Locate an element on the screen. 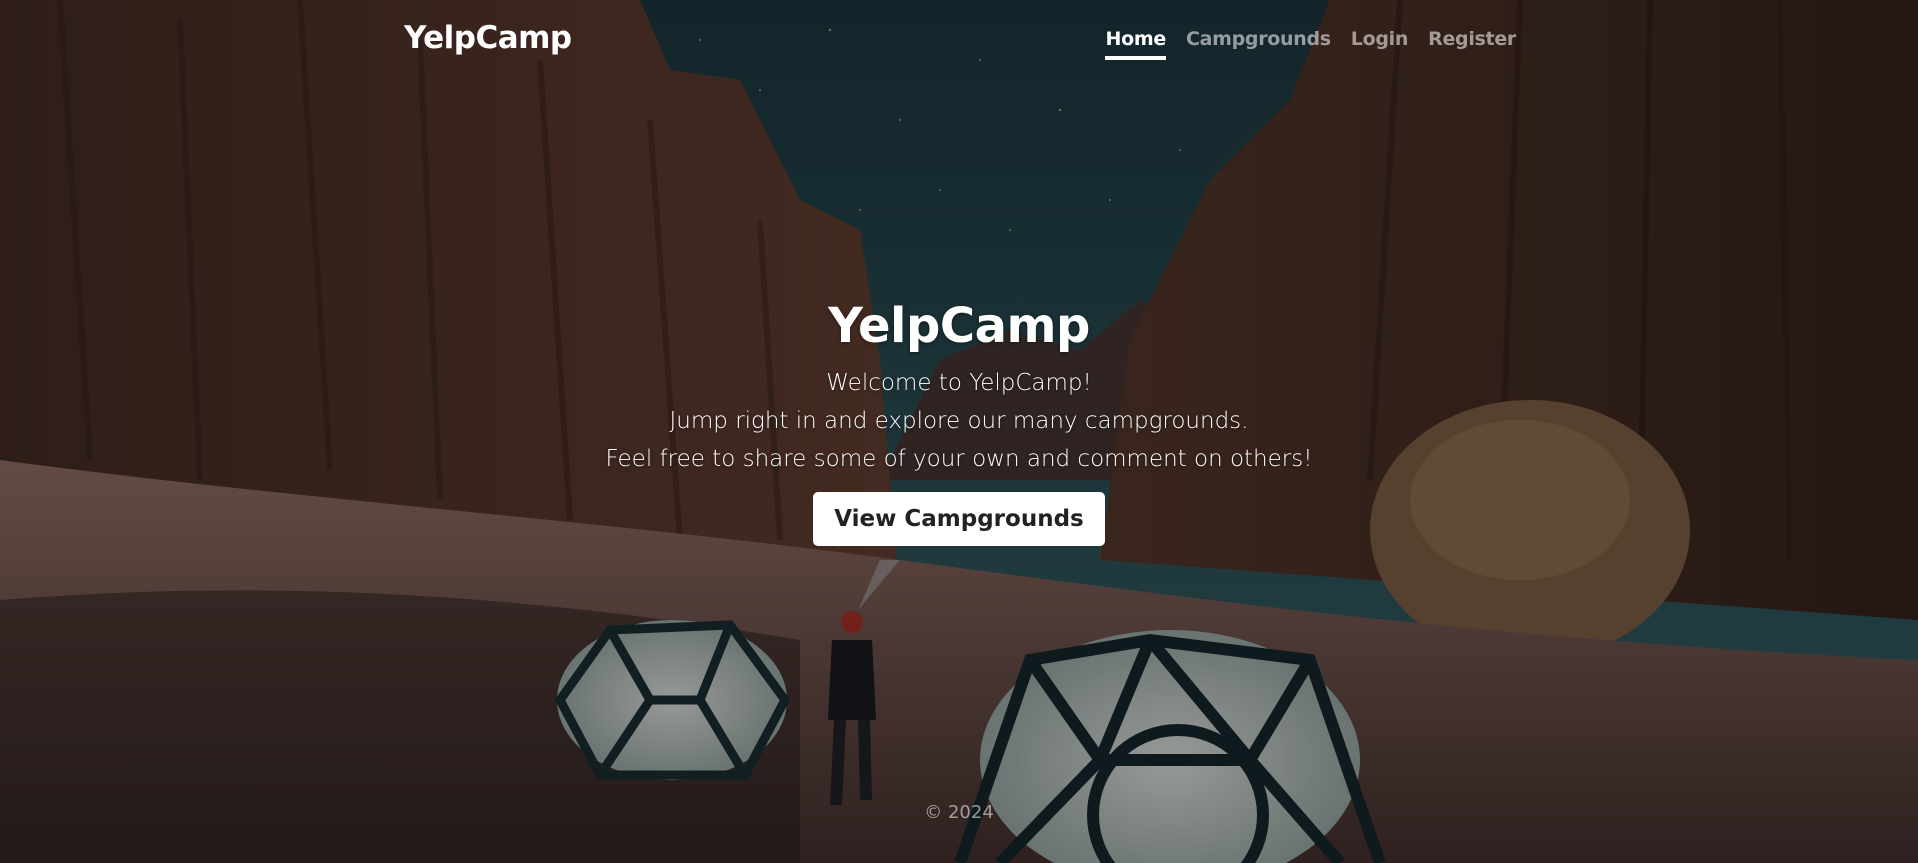 Image resolution: width=1918 pixels, height=863 pixels. brand-logo: YelpCamp is located at coordinates (488, 38).